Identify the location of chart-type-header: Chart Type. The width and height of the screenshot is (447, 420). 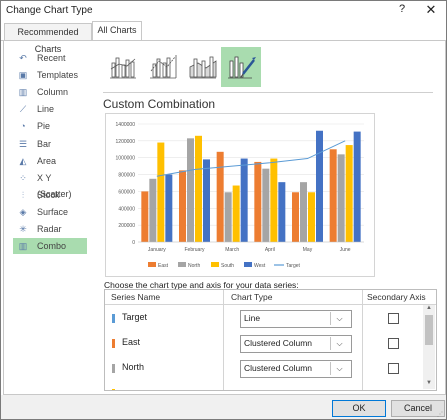
(252, 297).